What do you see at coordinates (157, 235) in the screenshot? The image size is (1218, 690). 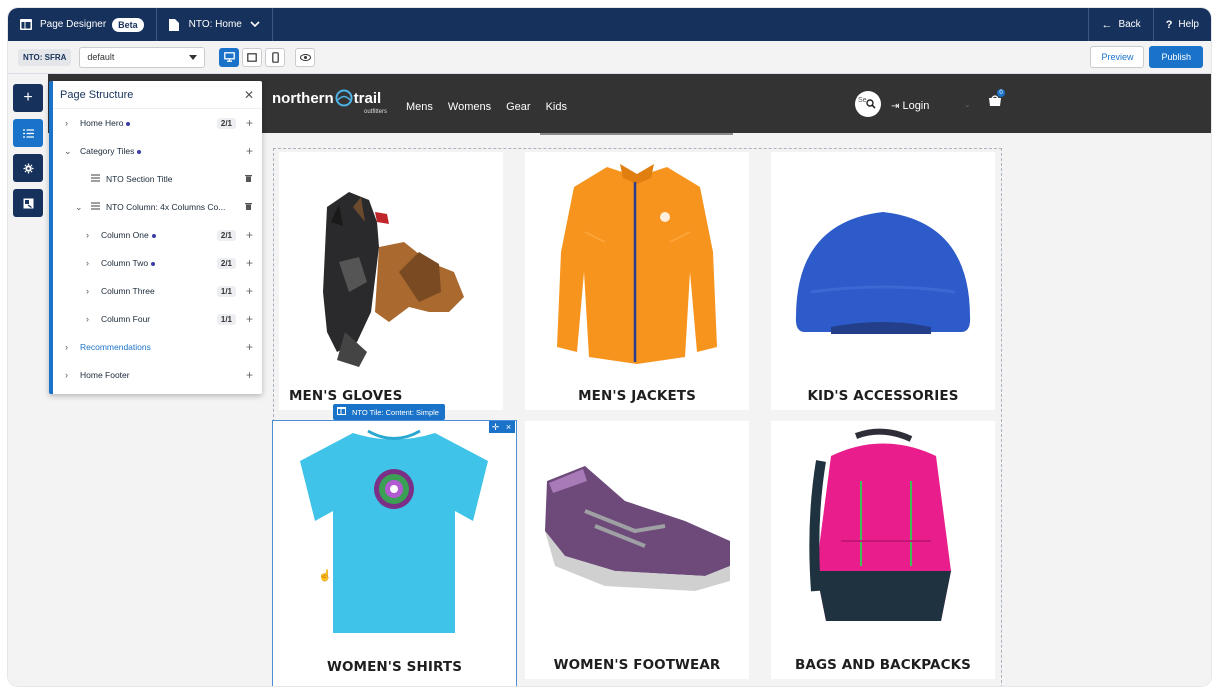 I see `tree-item-column-one: › Column One 2/1 +` at bounding box center [157, 235].